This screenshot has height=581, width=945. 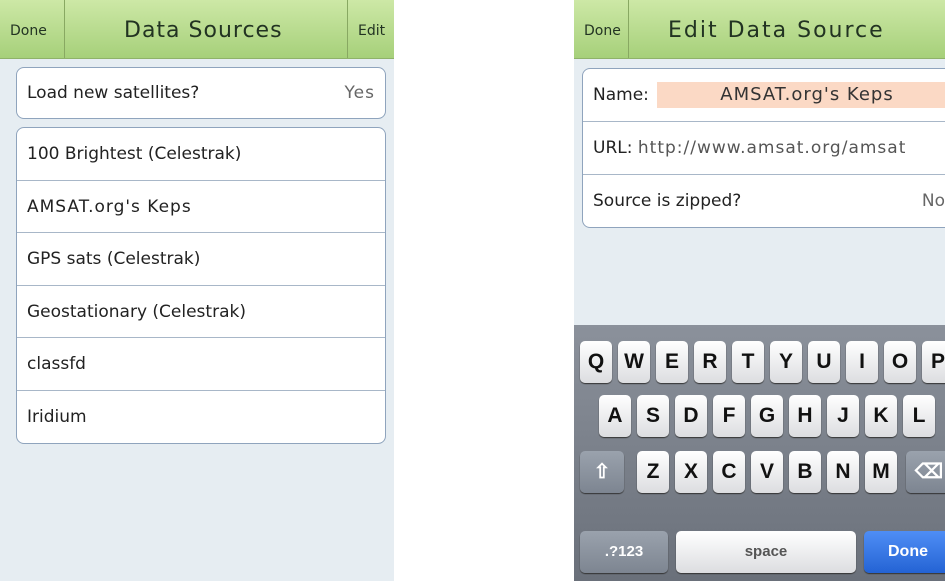 What do you see at coordinates (805, 472) in the screenshot?
I see `key-b: B` at bounding box center [805, 472].